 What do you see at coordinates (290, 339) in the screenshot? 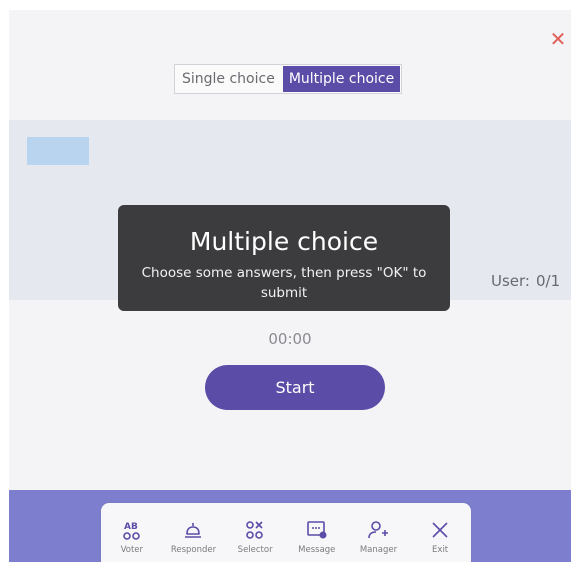
I see `timer: 00:00` at bounding box center [290, 339].